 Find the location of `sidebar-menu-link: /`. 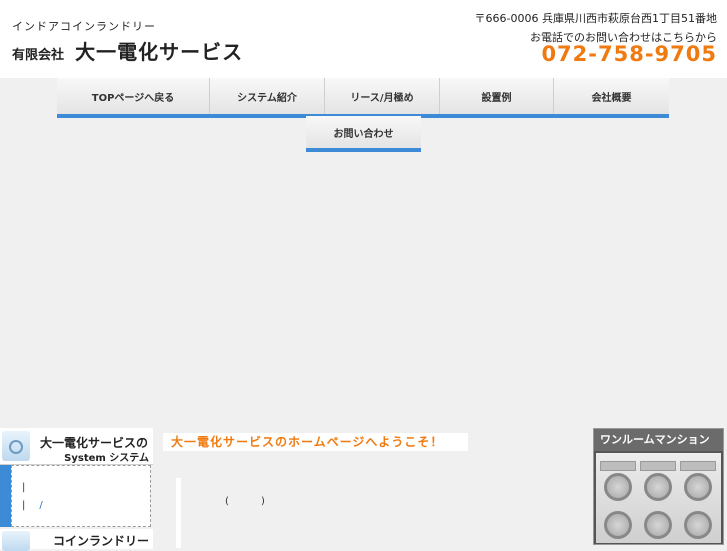

sidebar-menu-link: / is located at coordinates (40, 505).